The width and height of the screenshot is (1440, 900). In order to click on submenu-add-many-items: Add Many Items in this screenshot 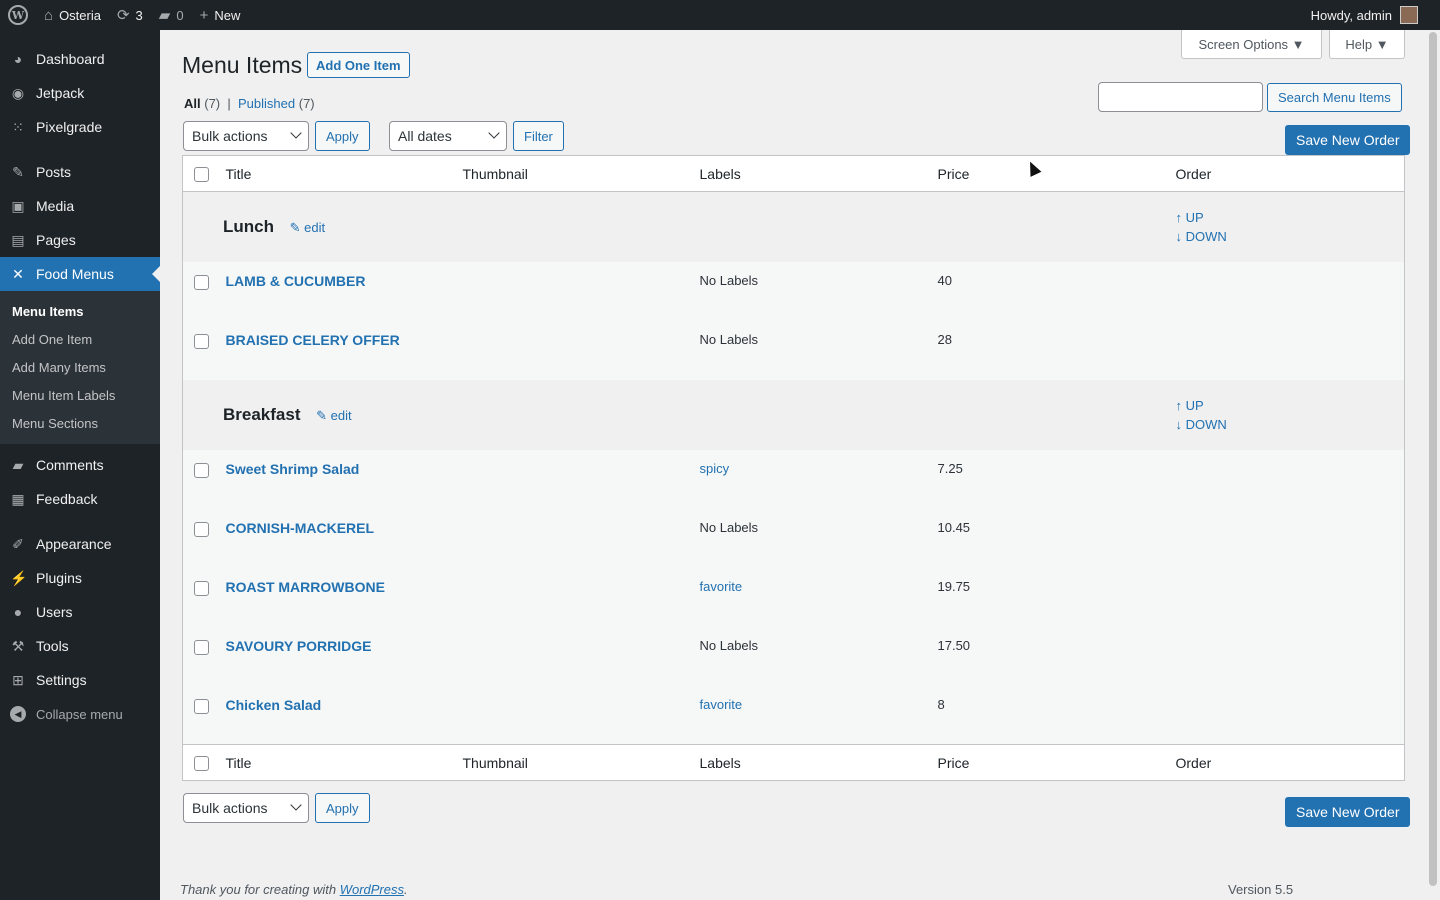, I will do `click(80, 368)`.